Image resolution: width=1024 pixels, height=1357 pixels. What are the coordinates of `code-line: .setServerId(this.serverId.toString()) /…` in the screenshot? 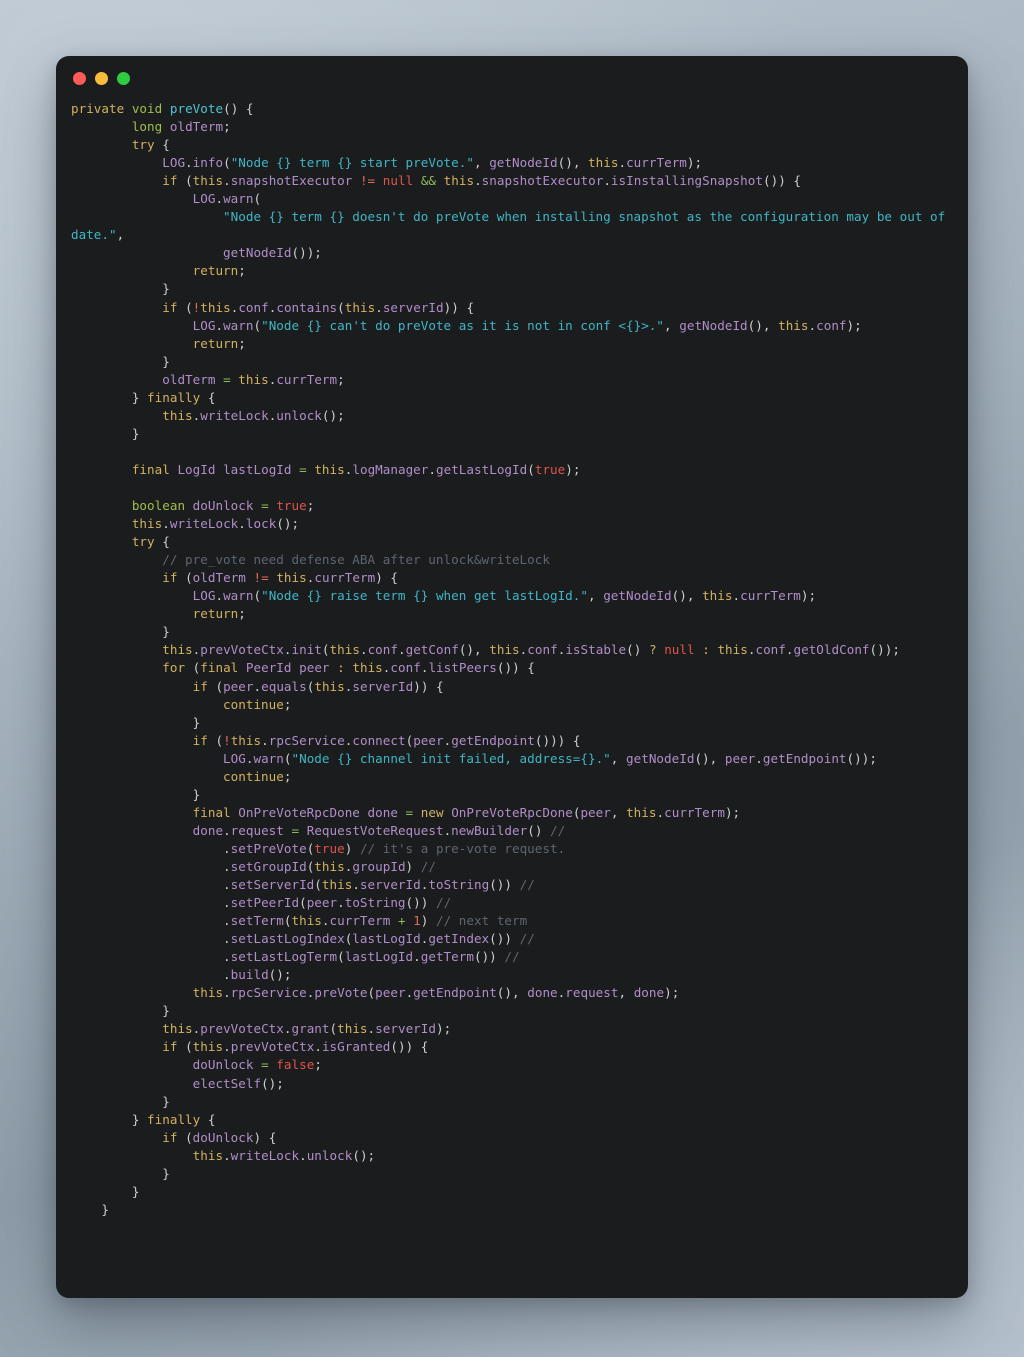 It's located at (379, 885).